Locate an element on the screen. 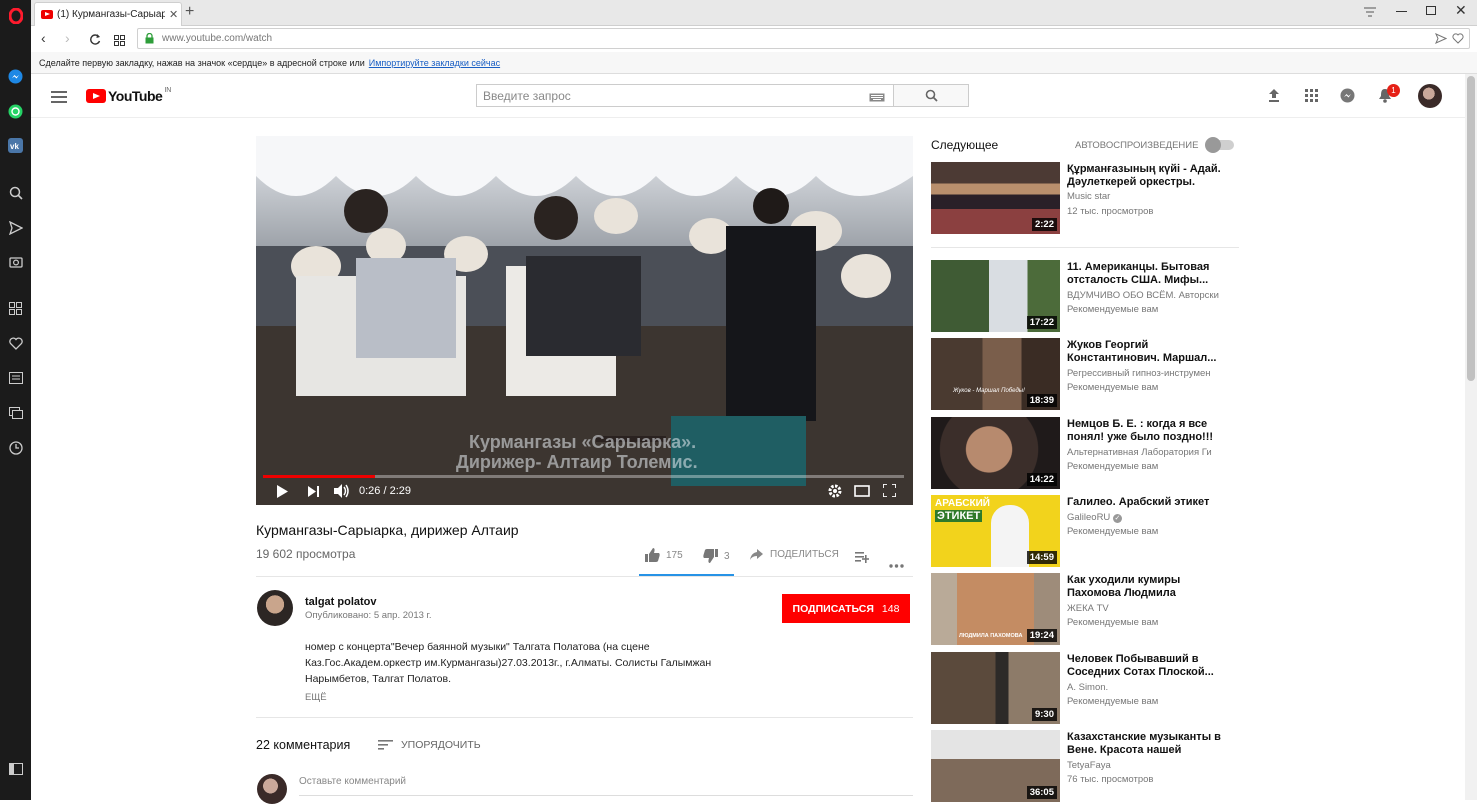 Image resolution: width=1477 pixels, height=804 pixels. comment-count: 22 комментария is located at coordinates (303, 745).